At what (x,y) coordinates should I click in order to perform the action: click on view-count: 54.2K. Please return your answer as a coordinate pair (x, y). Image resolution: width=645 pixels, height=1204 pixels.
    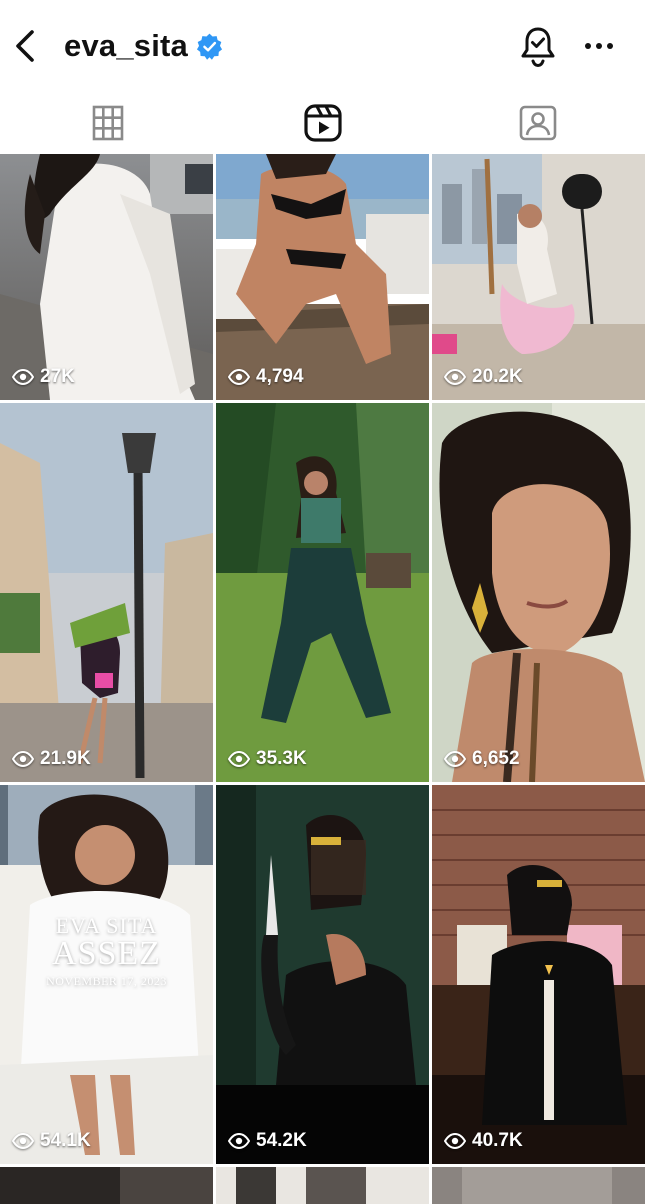
    Looking at the image, I should click on (267, 1141).